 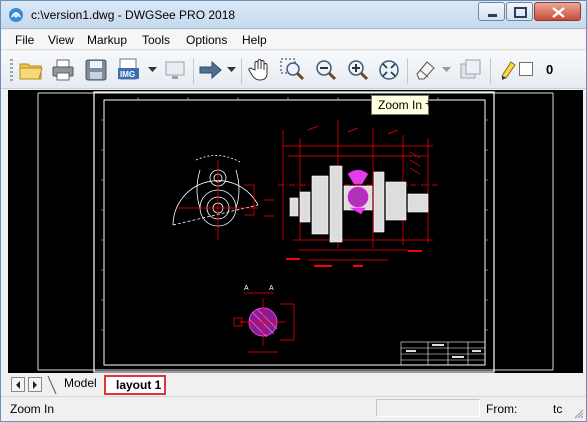 I want to click on menu-options: Options, so click(x=206, y=40).